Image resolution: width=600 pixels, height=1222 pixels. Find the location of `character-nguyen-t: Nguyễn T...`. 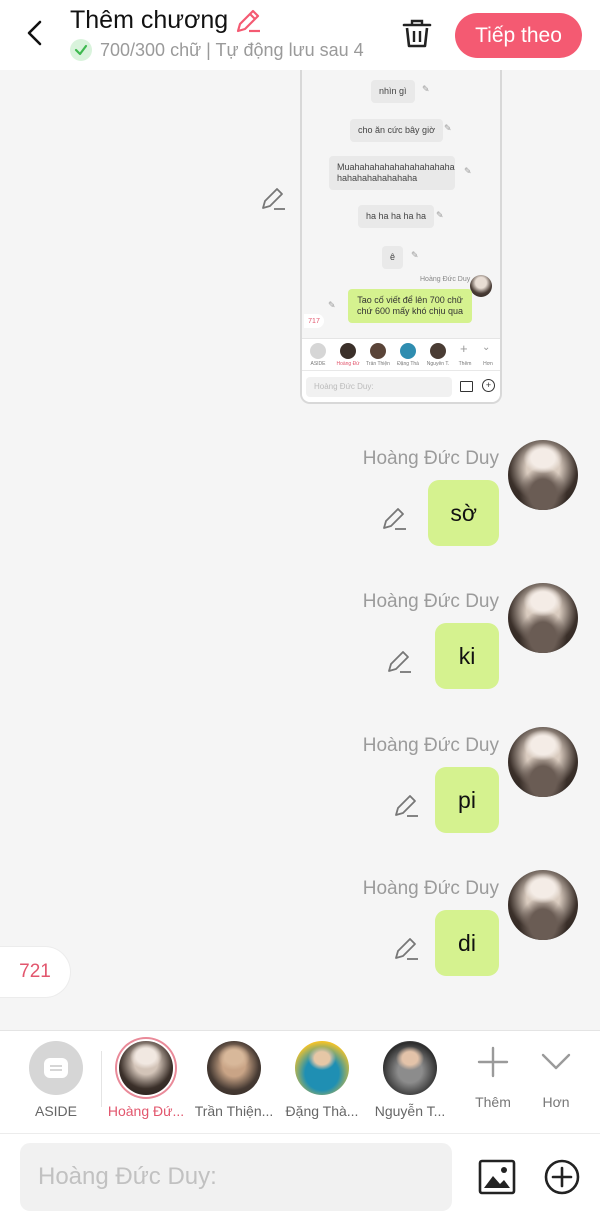

character-nguyen-t: Nguyễn T... is located at coordinates (410, 1080).